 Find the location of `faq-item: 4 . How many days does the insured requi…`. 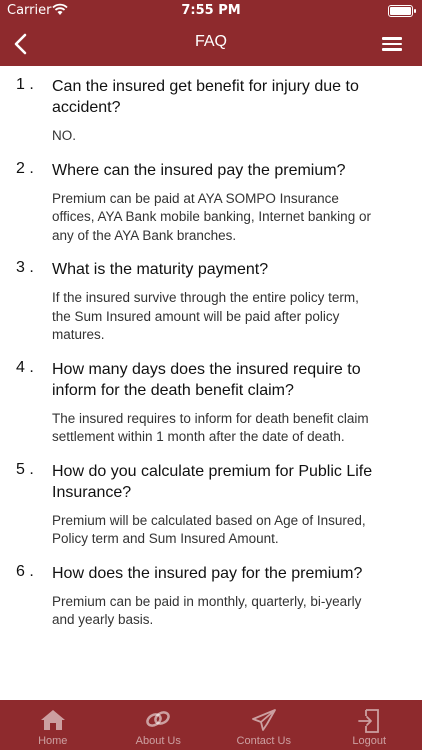

faq-item: 4 . How many days does the insured requi… is located at coordinates (211, 403).